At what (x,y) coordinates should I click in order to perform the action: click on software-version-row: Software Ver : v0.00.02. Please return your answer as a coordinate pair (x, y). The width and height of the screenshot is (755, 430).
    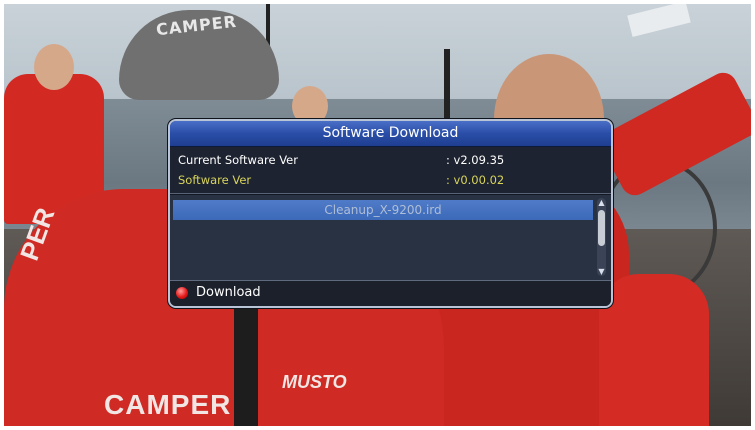
    Looking at the image, I should click on (341, 180).